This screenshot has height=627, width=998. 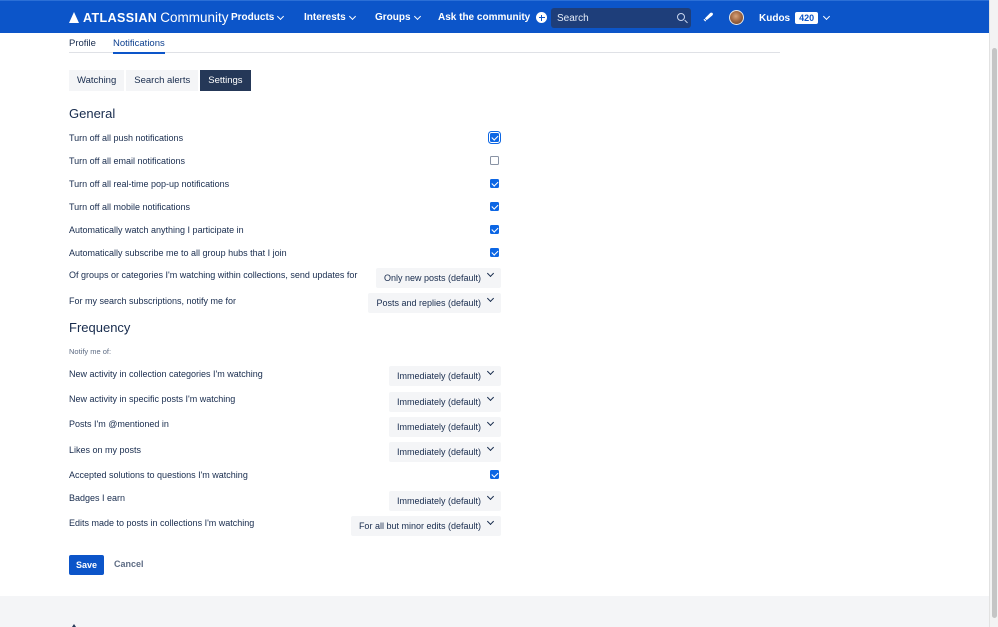 I want to click on tab-settings: Settings, so click(x=225, y=80).